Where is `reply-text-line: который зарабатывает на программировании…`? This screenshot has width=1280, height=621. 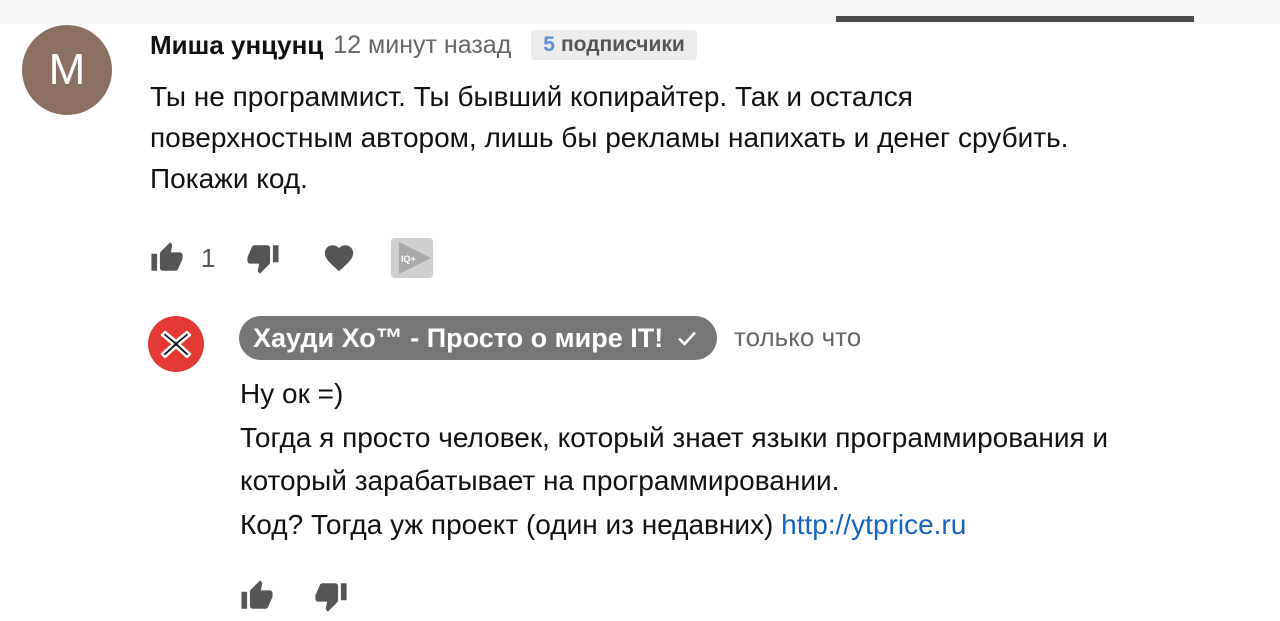 reply-text-line: который зарабатывает на программировании… is located at coordinates (540, 480).